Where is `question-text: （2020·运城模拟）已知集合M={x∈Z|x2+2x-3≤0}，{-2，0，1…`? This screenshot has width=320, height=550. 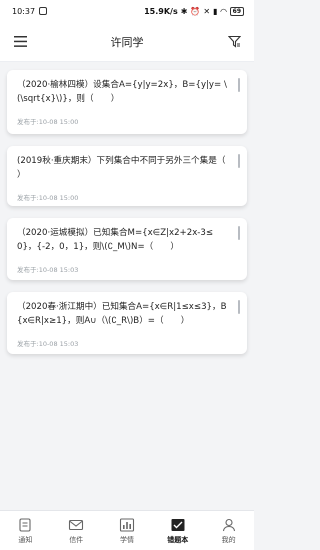
question-text: （2020·运城模拟）已知集合M={x∈Z|x2+2x-3≤0}，{-2，0，1… is located at coordinates (115, 240).